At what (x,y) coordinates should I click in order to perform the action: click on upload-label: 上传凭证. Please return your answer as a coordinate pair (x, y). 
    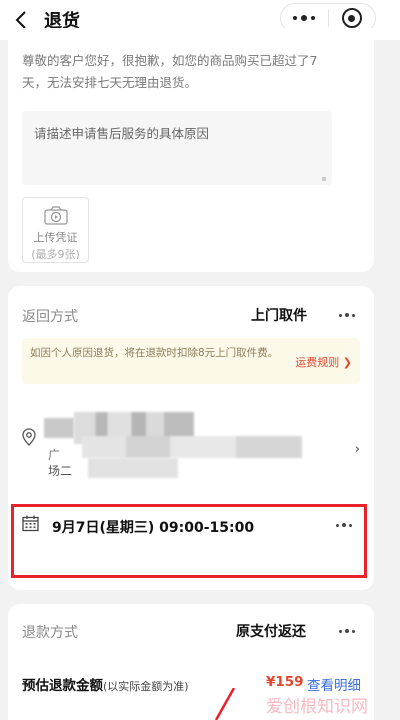
    Looking at the image, I should click on (55, 237).